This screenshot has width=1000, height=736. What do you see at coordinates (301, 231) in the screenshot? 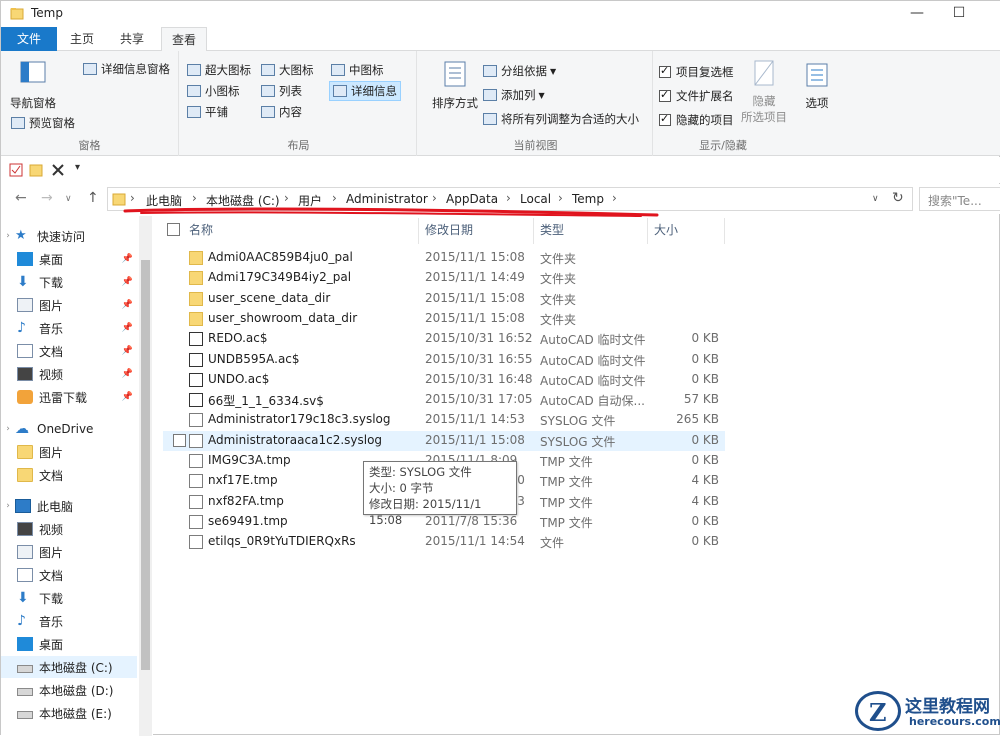
I see `column-header-name: 名称` at bounding box center [301, 231].